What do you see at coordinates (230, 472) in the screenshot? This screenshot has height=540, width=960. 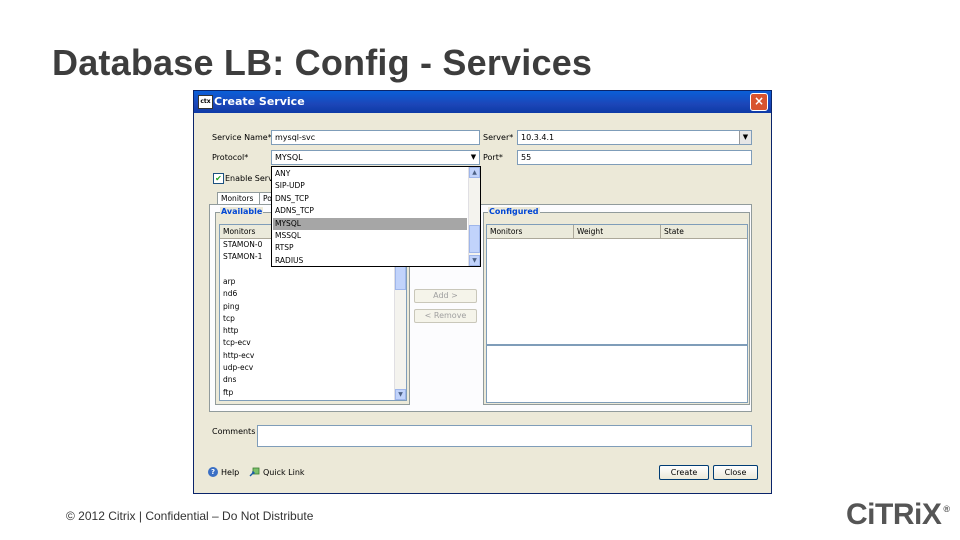 I see `help-link: Help` at bounding box center [230, 472].